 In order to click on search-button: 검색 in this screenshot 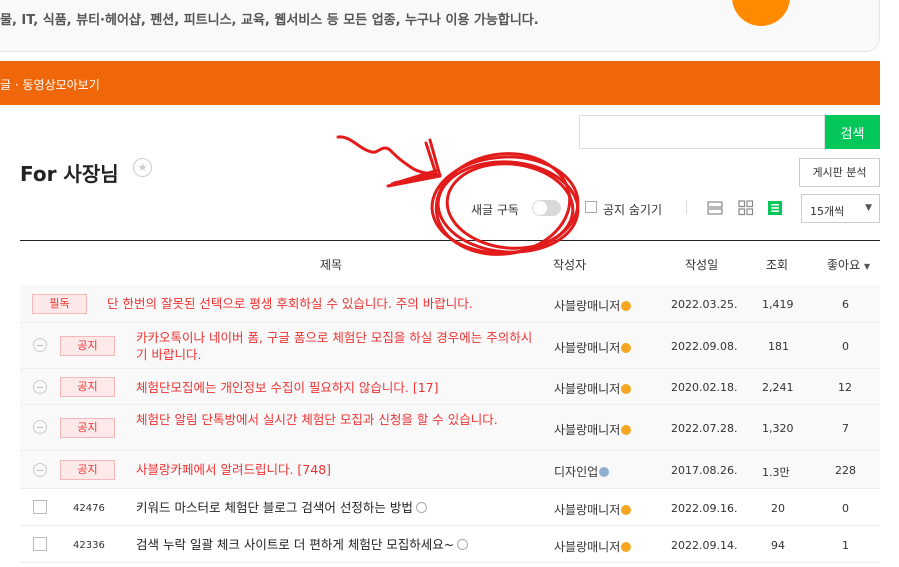, I will do `click(852, 132)`.